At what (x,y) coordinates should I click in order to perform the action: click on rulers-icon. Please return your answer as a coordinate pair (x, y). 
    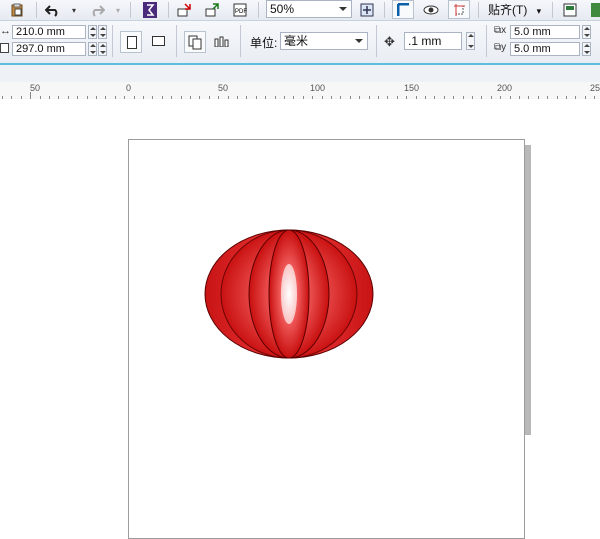
    Looking at the image, I should click on (403, 11).